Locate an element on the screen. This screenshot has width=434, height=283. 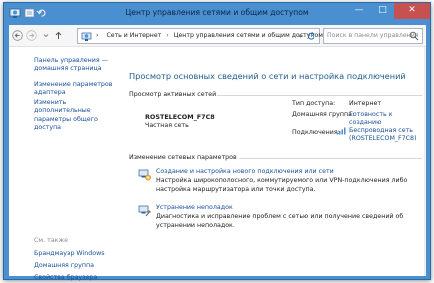
sidebar-link-adapter-settings: Изменение параметров адаптера is located at coordinates (76, 89).